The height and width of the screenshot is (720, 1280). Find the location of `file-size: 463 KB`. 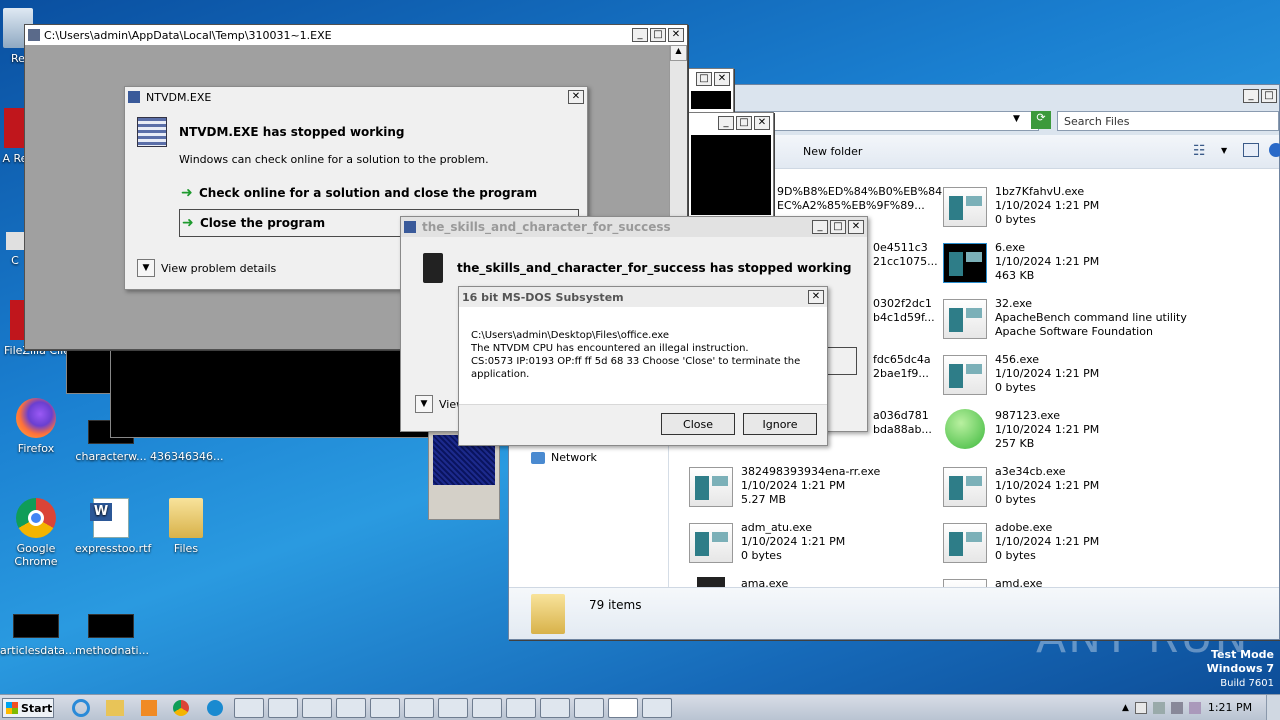

file-size: 463 KB is located at coordinates (1015, 275).